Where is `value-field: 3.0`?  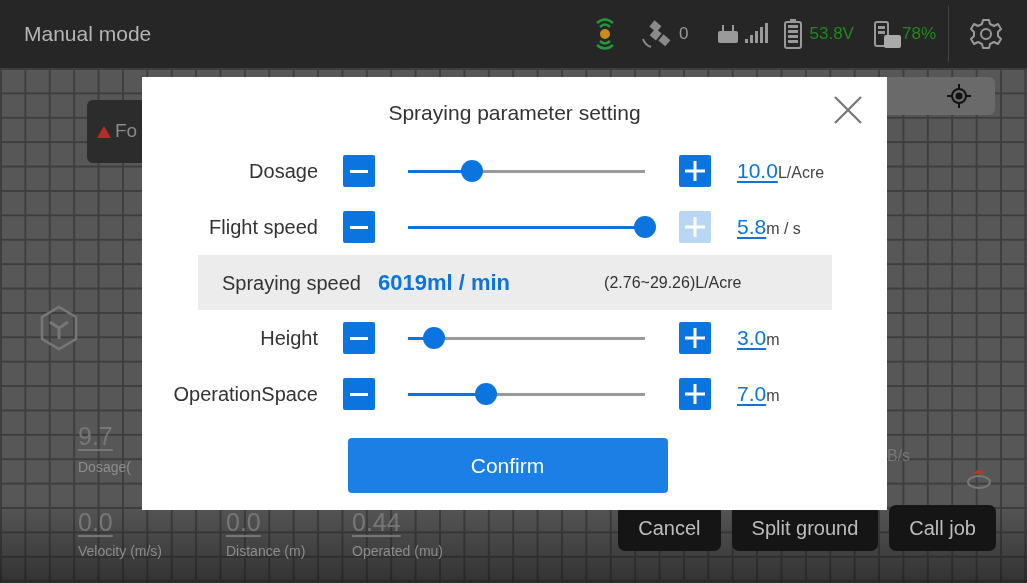
value-field: 3.0 is located at coordinates (752, 338).